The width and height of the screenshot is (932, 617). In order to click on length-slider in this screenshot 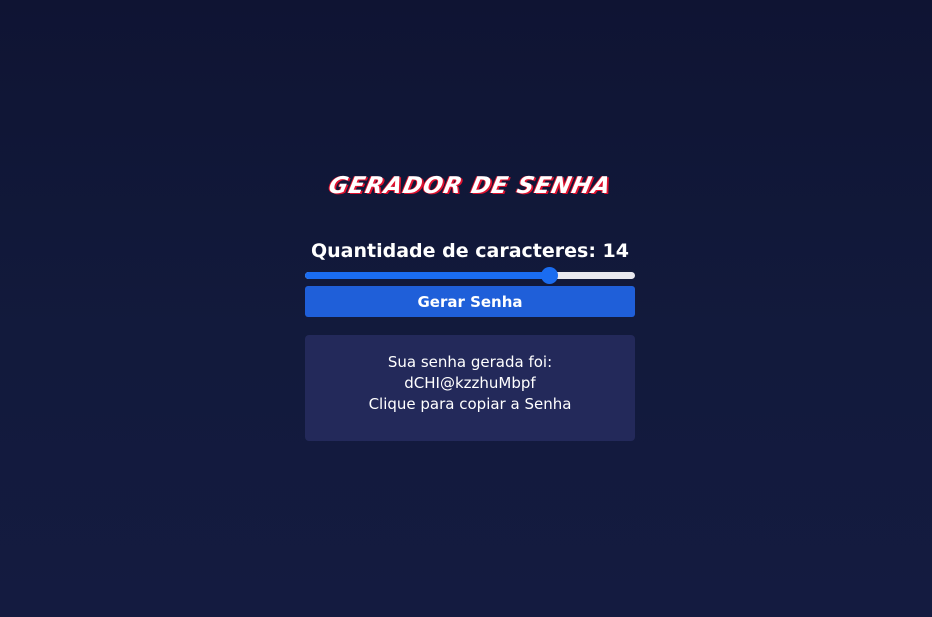, I will do `click(470, 275)`.